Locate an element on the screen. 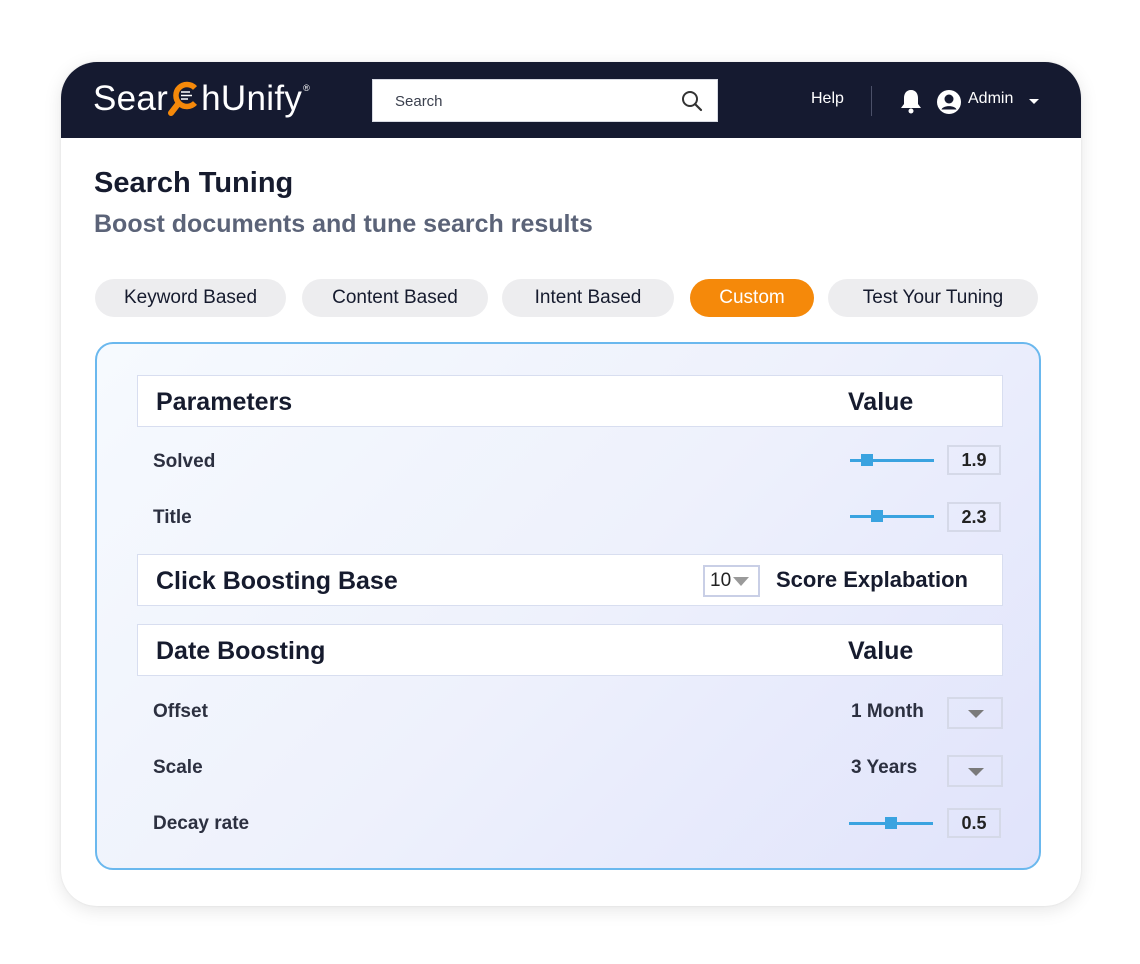 This screenshot has width=1140, height=964. help-link: Help is located at coordinates (827, 99).